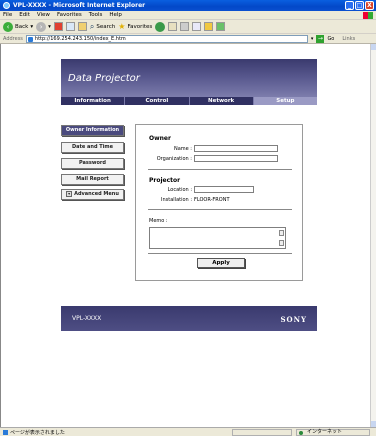  Describe the element at coordinates (185, 26) in the screenshot. I see `print-icon` at that location.